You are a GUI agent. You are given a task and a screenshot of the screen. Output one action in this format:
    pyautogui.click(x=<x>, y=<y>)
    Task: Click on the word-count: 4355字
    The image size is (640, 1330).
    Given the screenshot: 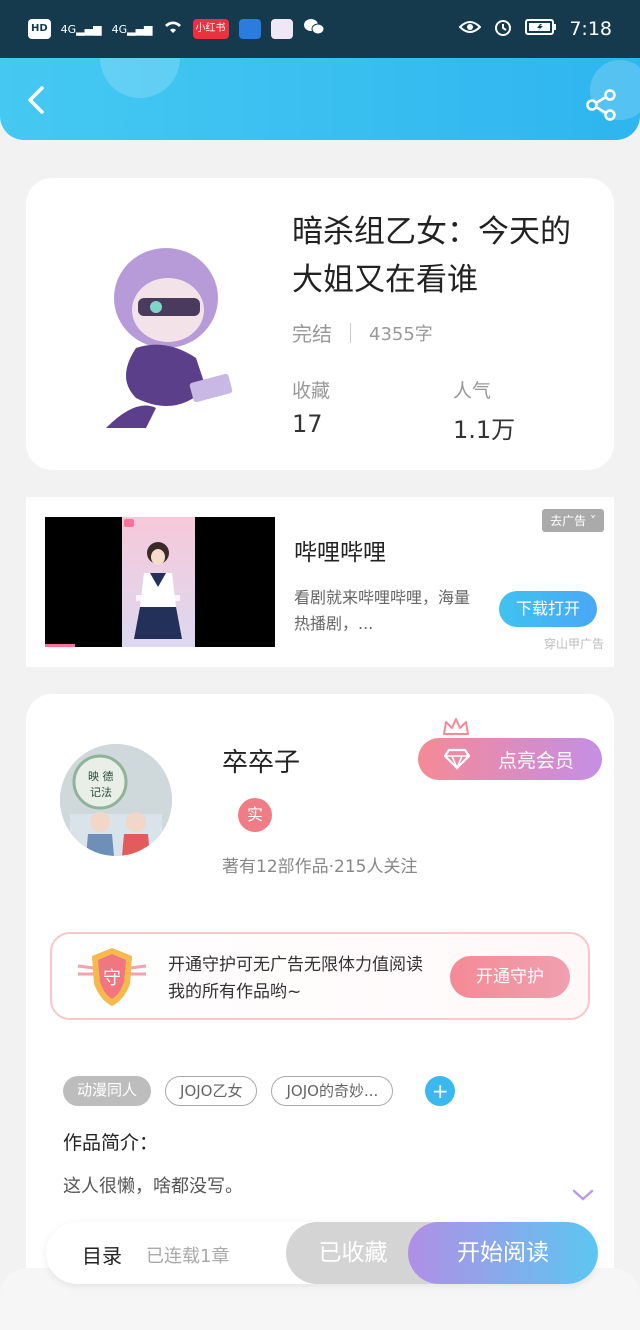 What is the action you would take?
    pyautogui.click(x=401, y=334)
    